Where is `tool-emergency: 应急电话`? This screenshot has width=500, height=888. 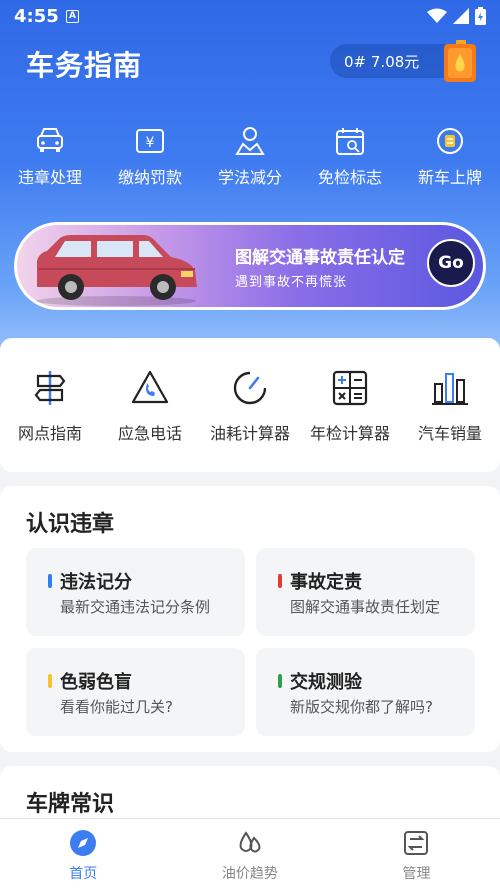 tool-emergency: 应急电话 is located at coordinates (150, 406).